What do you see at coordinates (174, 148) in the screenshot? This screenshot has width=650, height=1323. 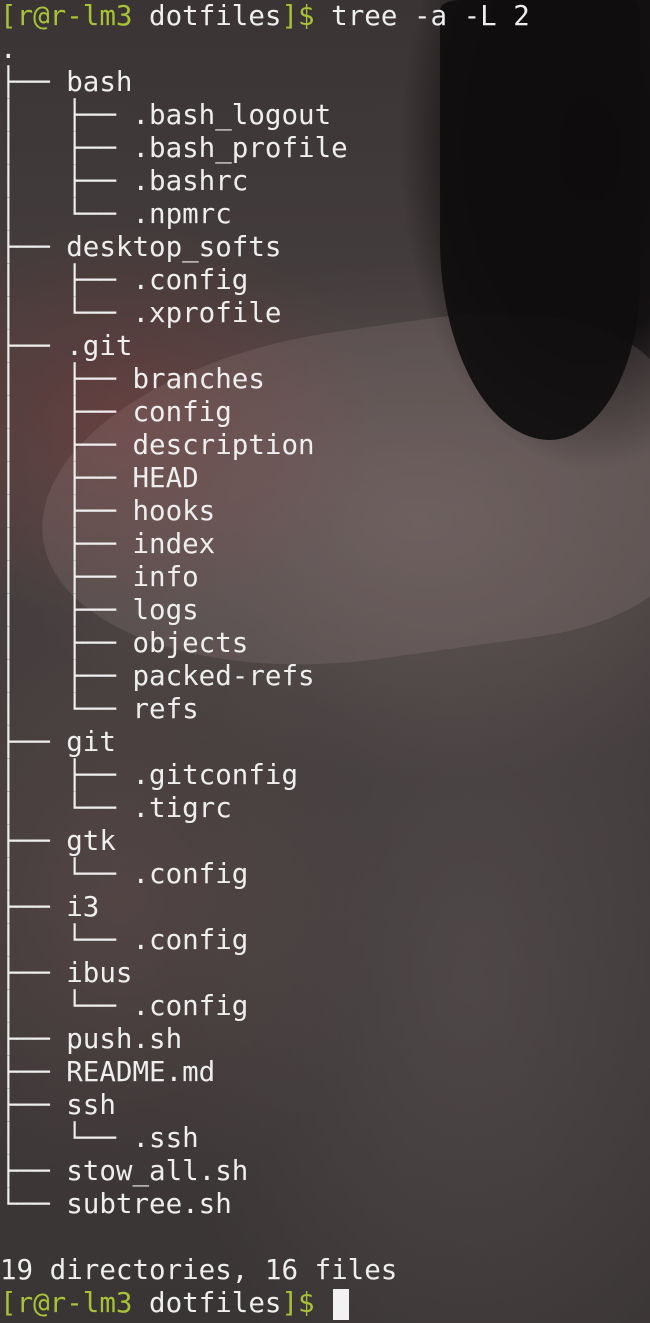 I see `tree-line: │ ├── .bash_profile` at bounding box center [174, 148].